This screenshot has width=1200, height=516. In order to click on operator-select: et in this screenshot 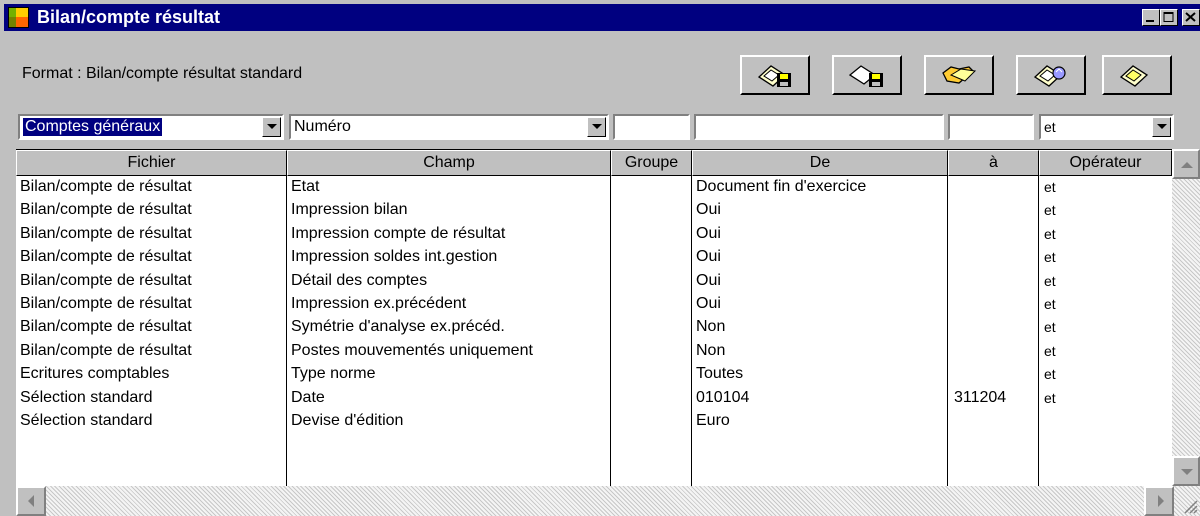, I will do `click(1106, 127)`.